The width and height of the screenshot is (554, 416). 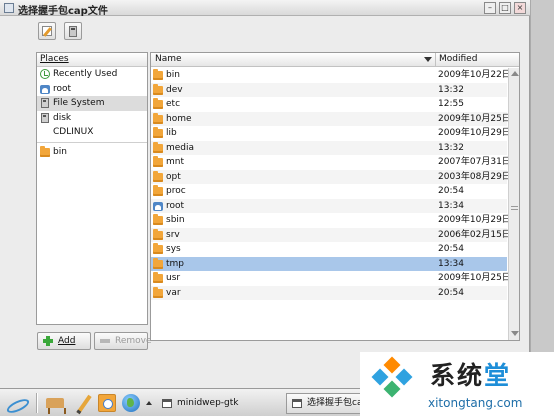 What do you see at coordinates (329, 191) in the screenshot?
I see `file-row: proc 20:54` at bounding box center [329, 191].